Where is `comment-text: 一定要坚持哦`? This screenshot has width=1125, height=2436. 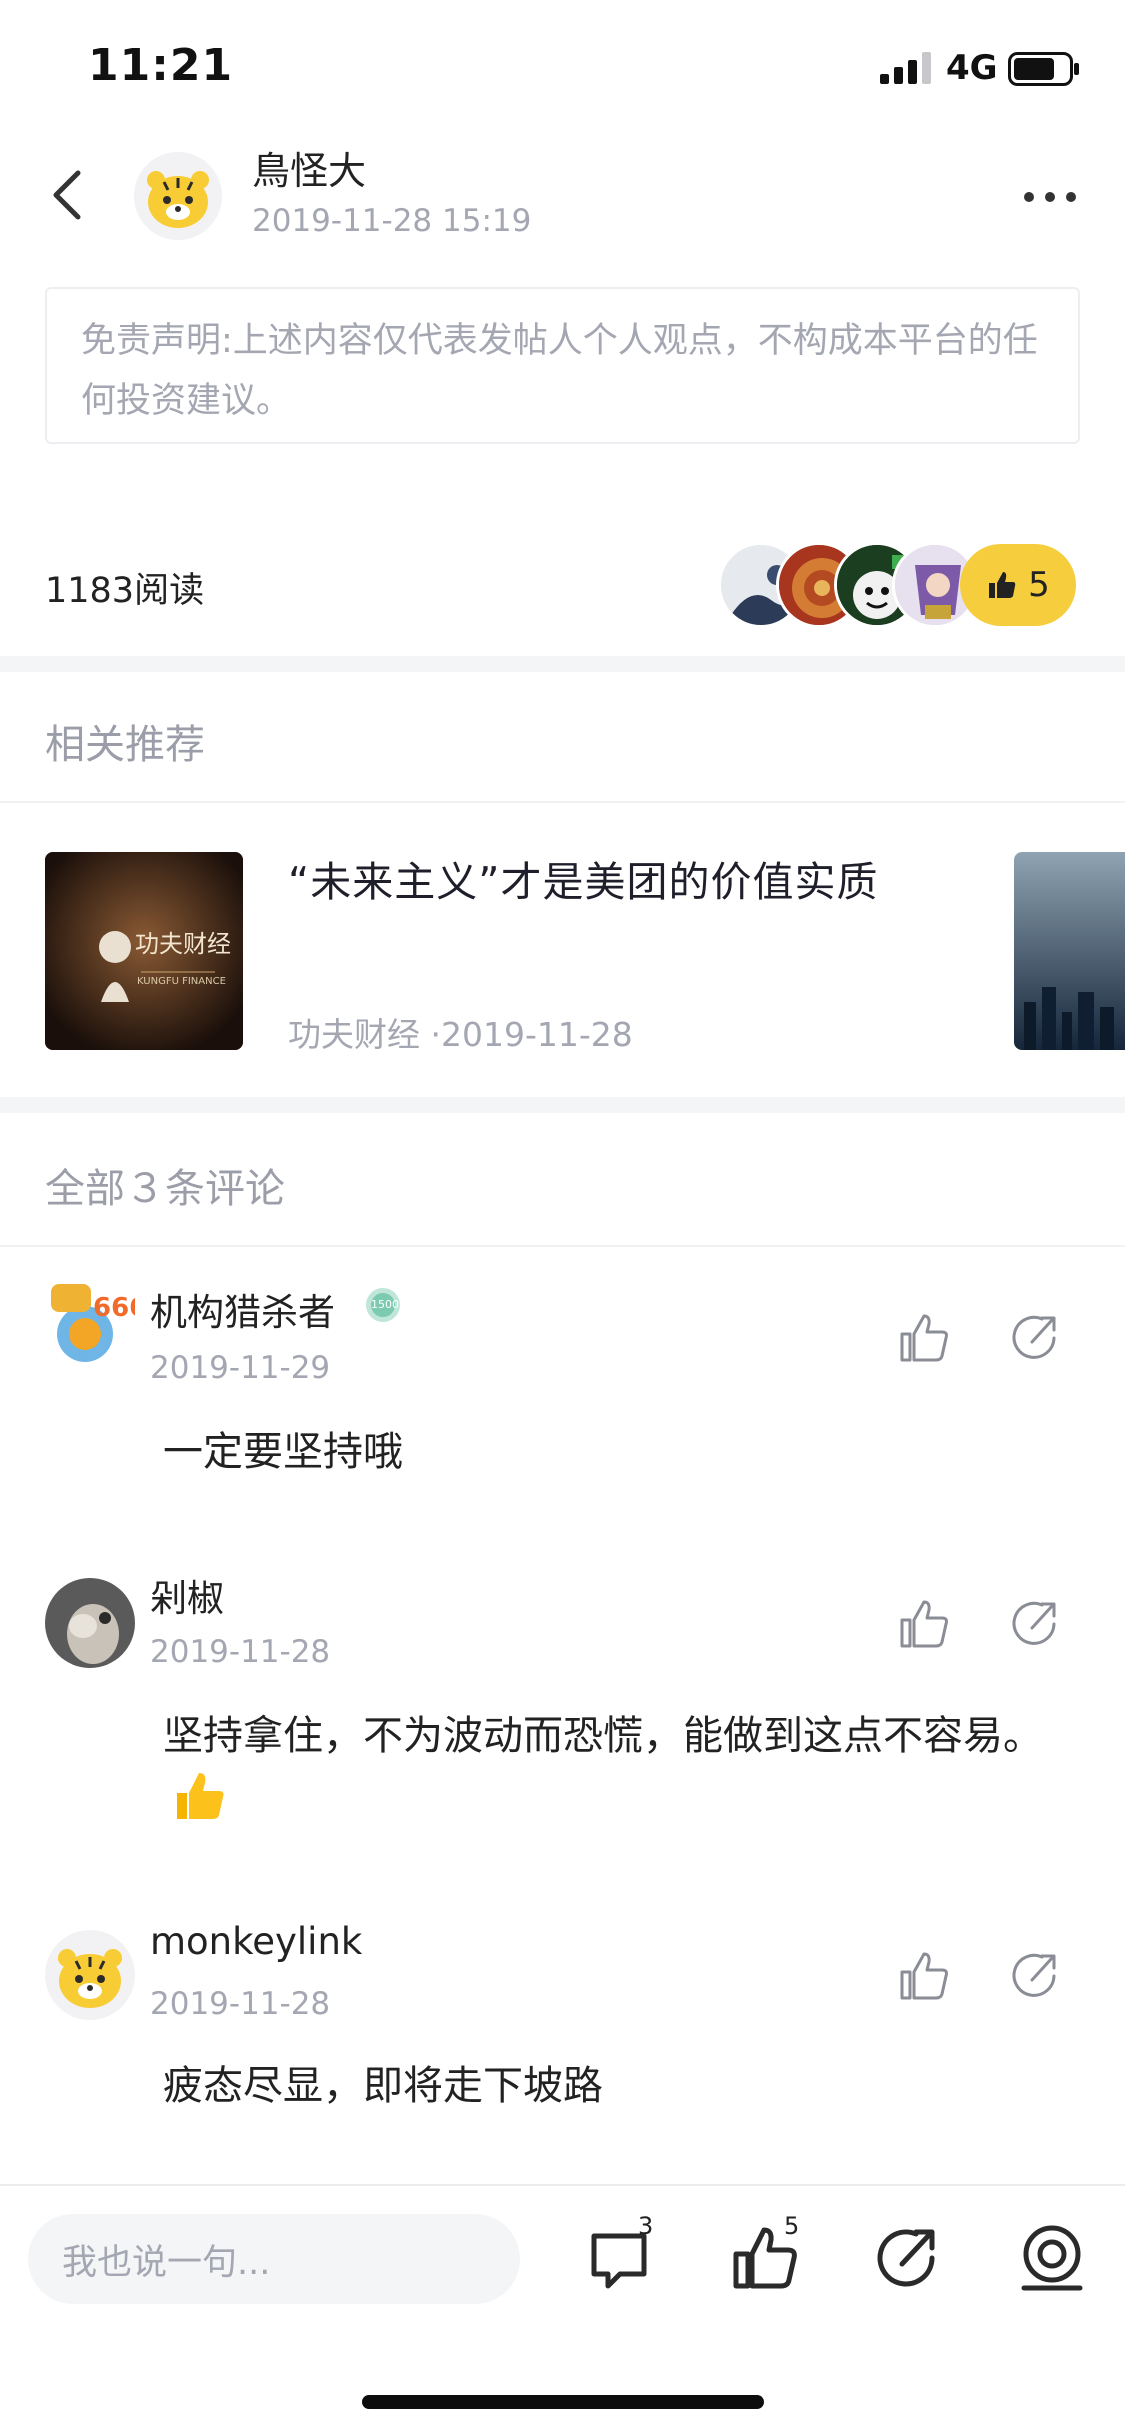 comment-text: 一定要坚持哦 is located at coordinates (283, 1452).